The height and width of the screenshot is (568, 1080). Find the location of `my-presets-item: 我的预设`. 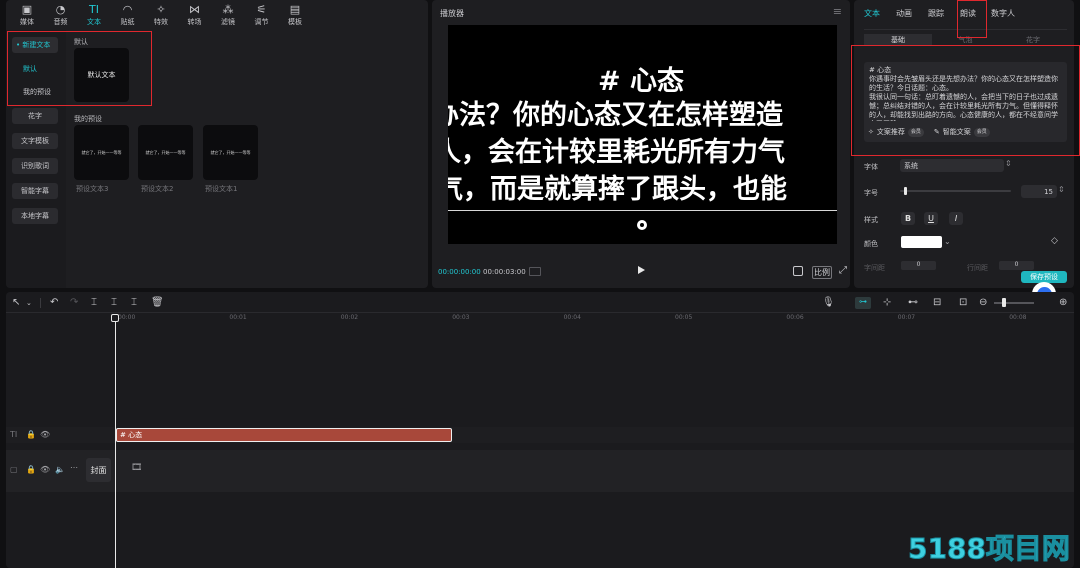

my-presets-item: 我的预设 is located at coordinates (35, 92).